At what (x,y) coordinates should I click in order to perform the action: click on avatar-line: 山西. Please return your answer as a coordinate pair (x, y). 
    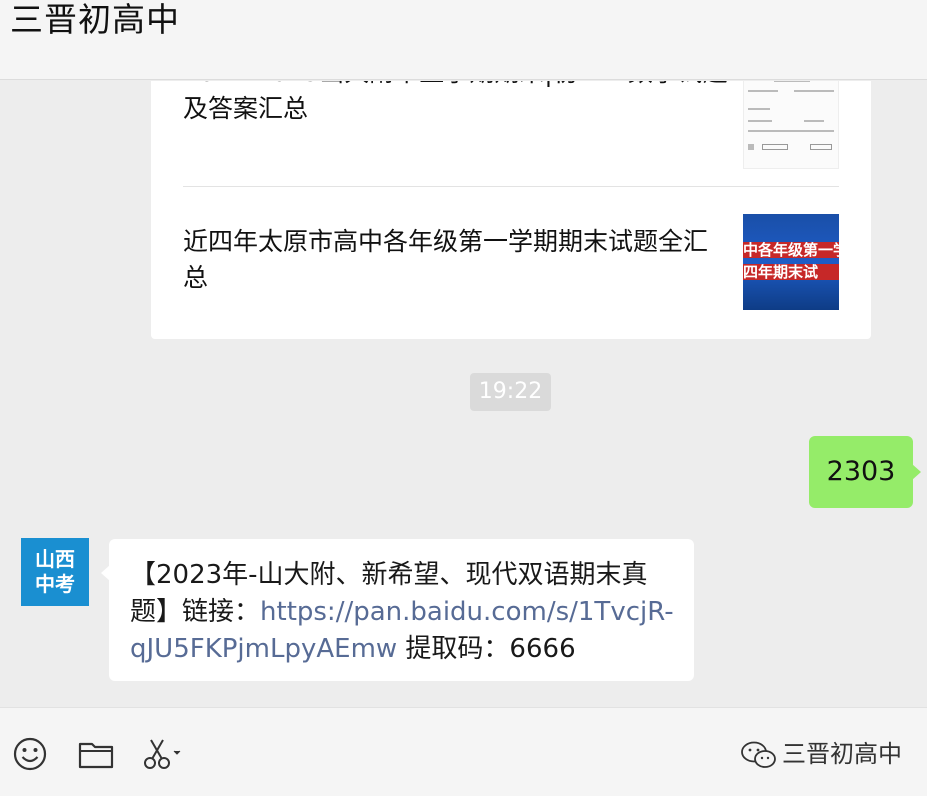
    Looking at the image, I should click on (55, 559).